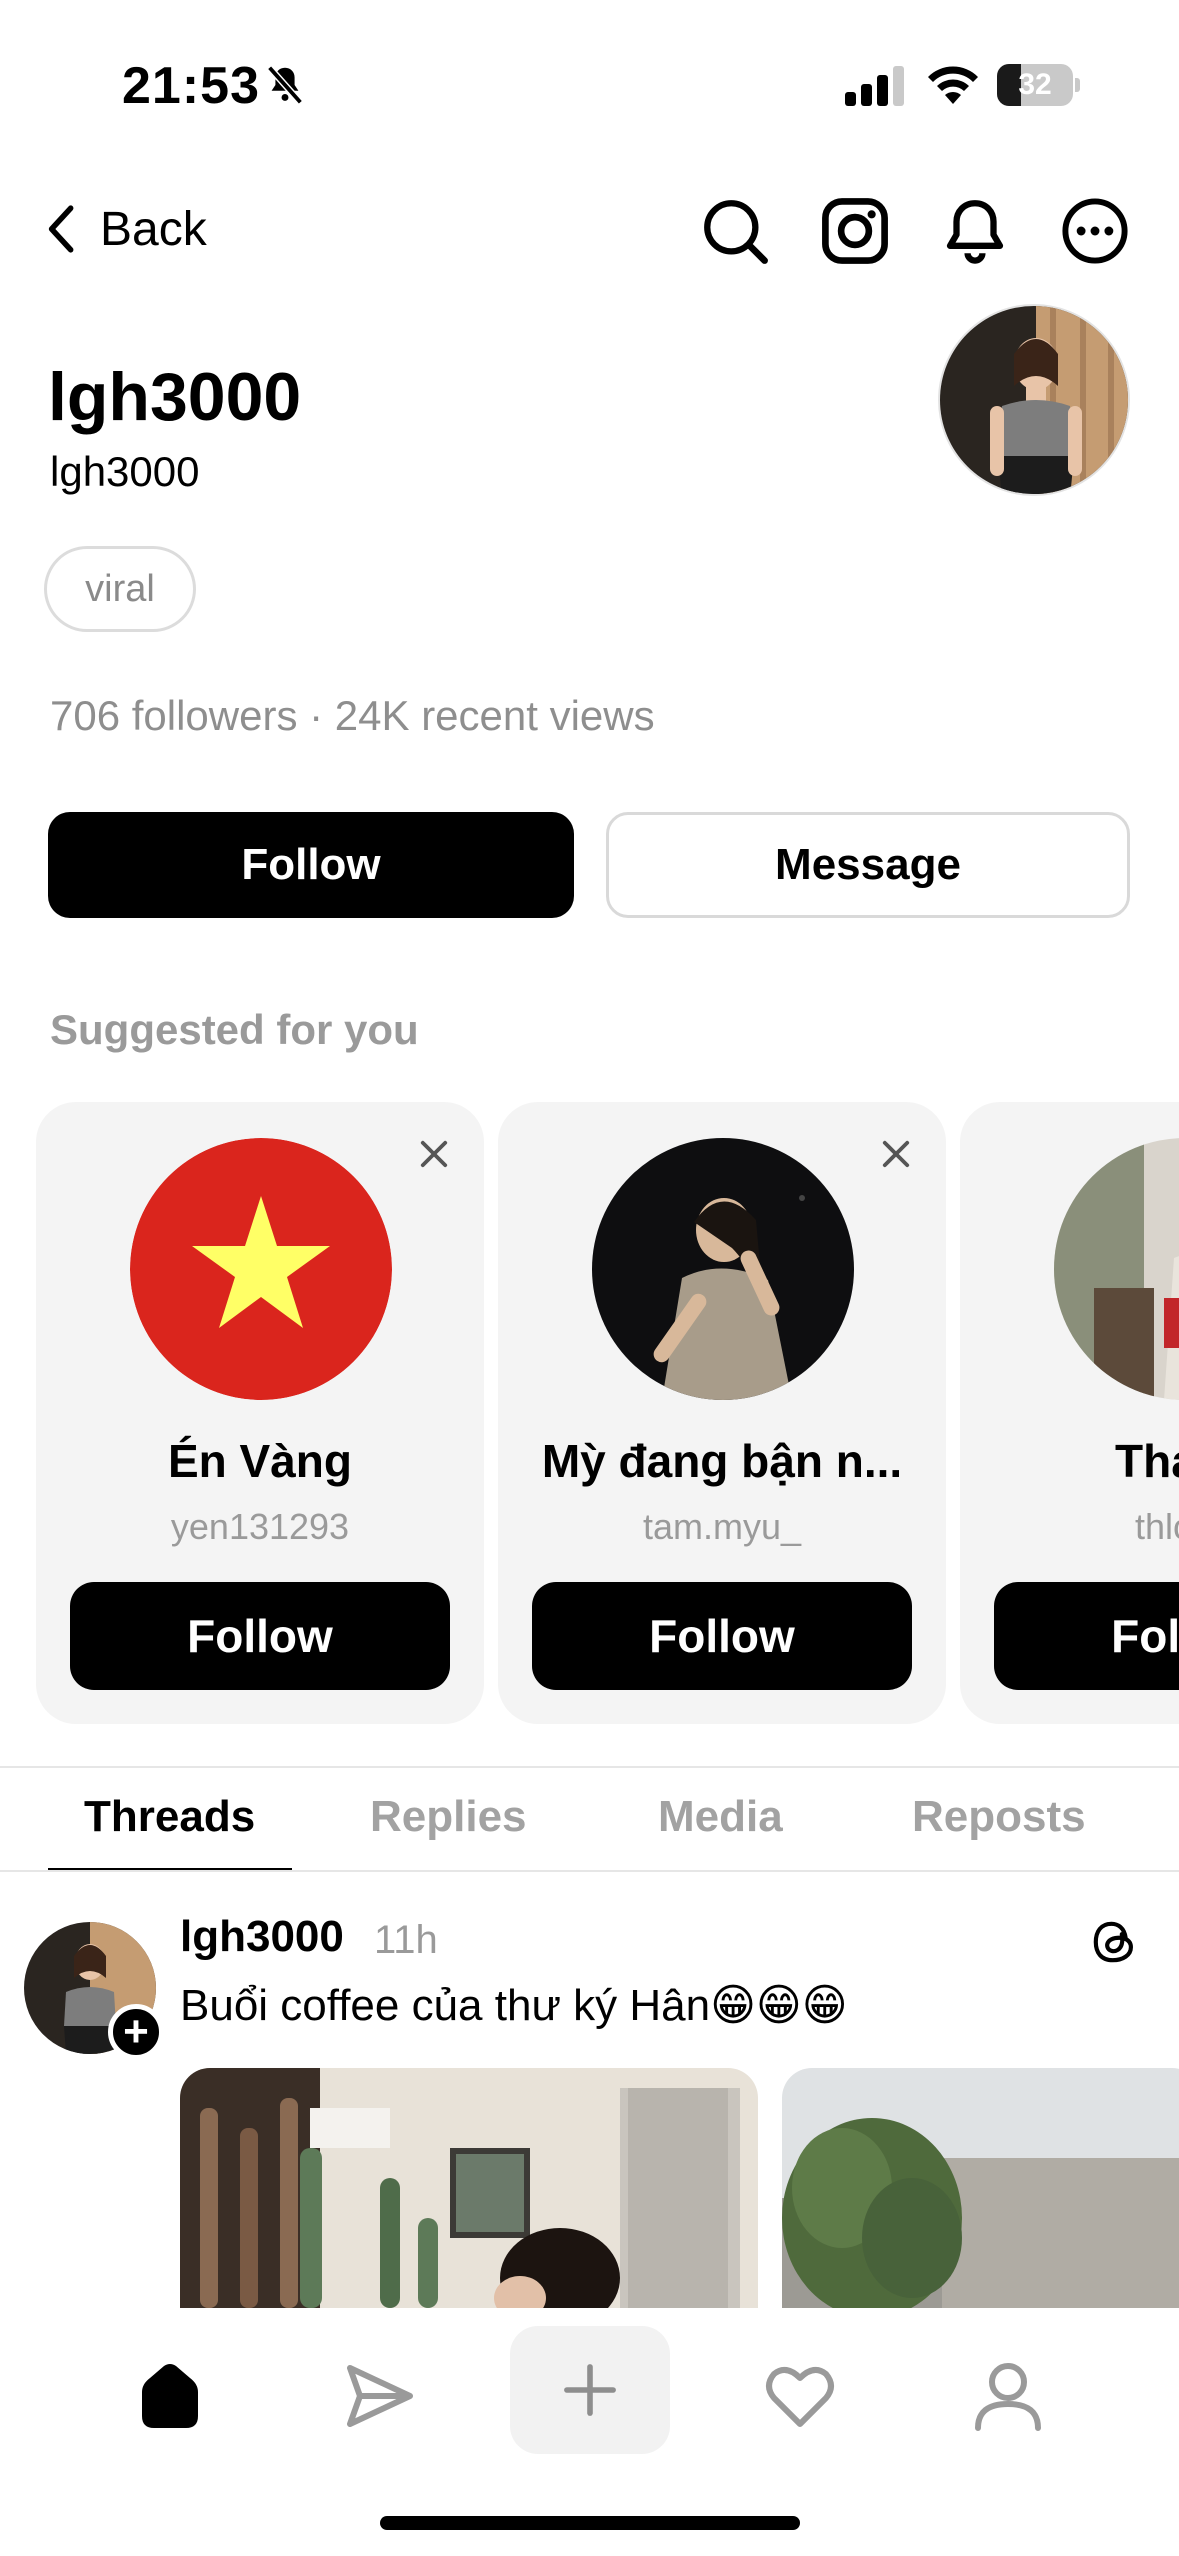  Describe the element at coordinates (175, 397) in the screenshot. I see `profile-display-name: lgh3000` at that location.